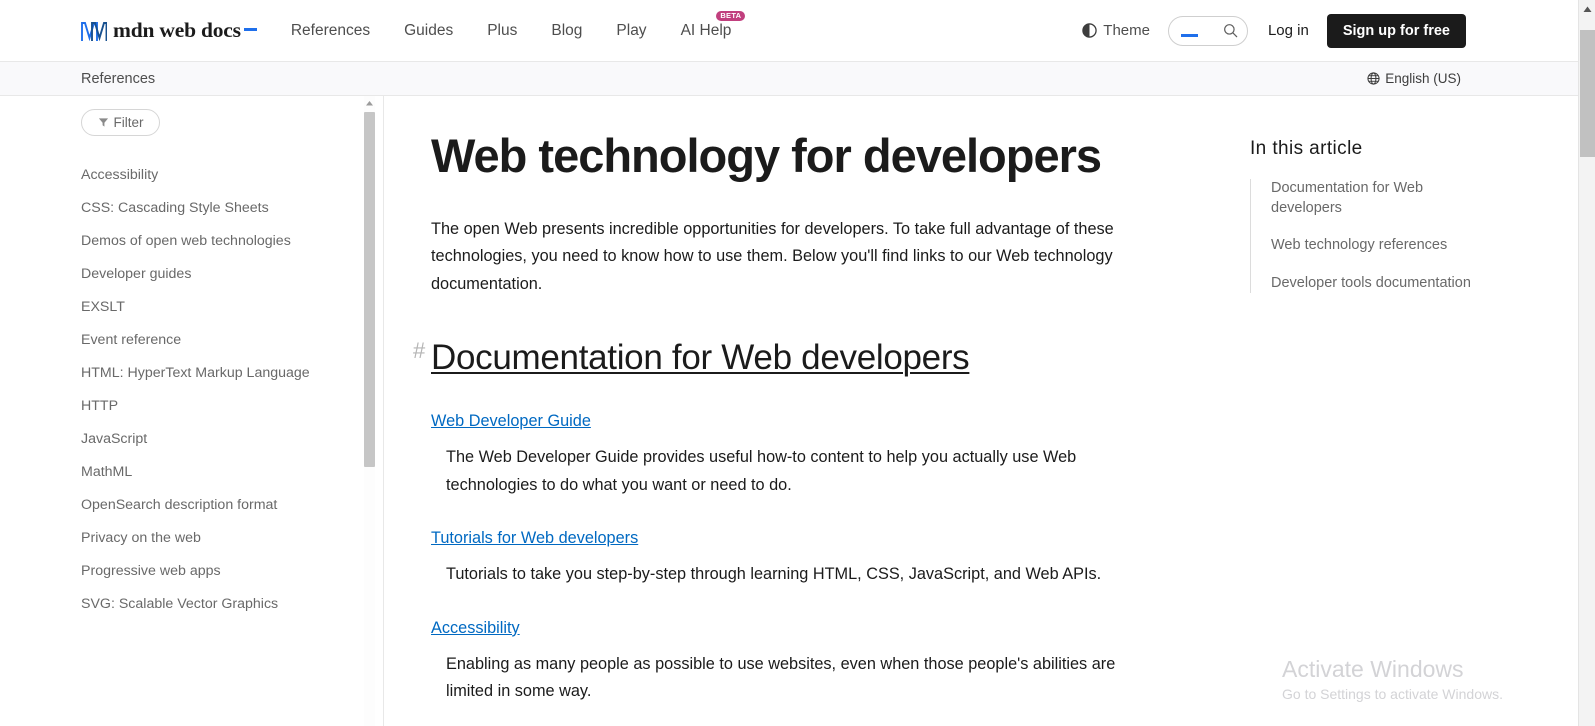 This screenshot has height=726, width=1595. Describe the element at coordinates (191, 306) in the screenshot. I see `sidebar-item-exslt: EXSLT` at that location.